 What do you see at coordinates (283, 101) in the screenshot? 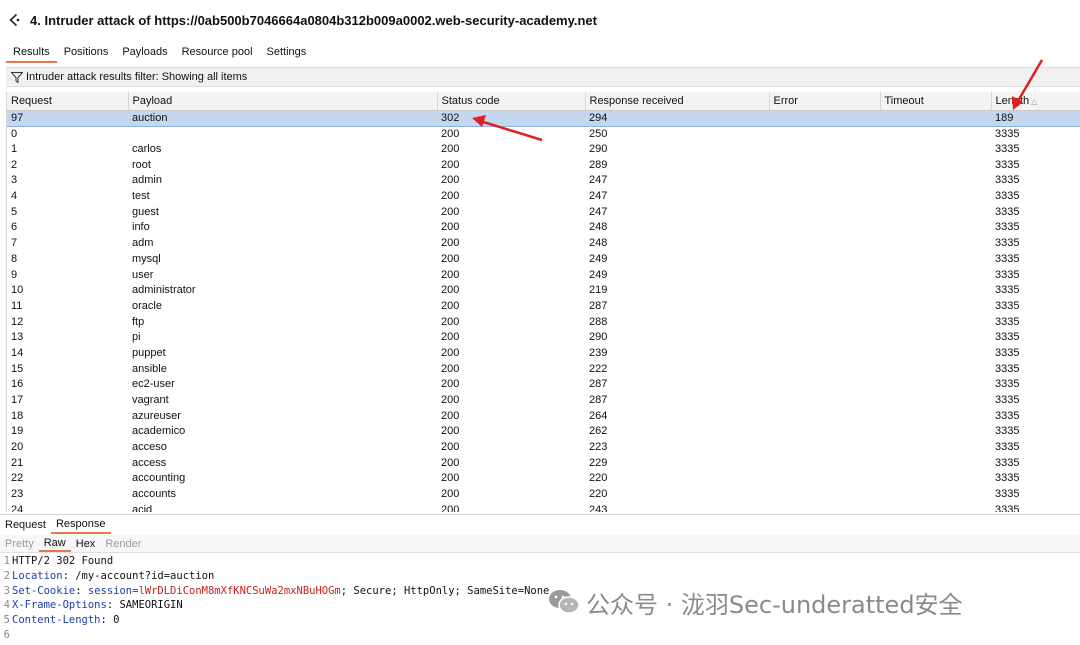
I see `column-header-payload: Payload` at bounding box center [283, 101].